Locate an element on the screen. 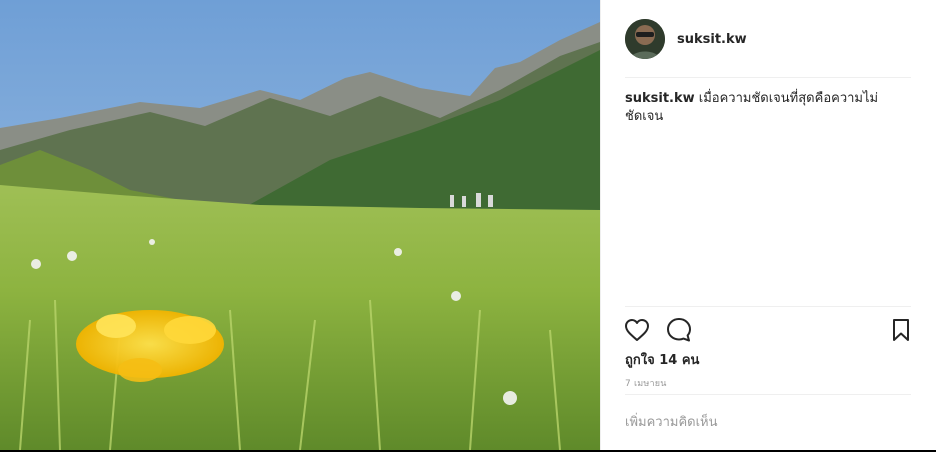 This screenshot has width=936, height=452. heart-icon is located at coordinates (637, 330).